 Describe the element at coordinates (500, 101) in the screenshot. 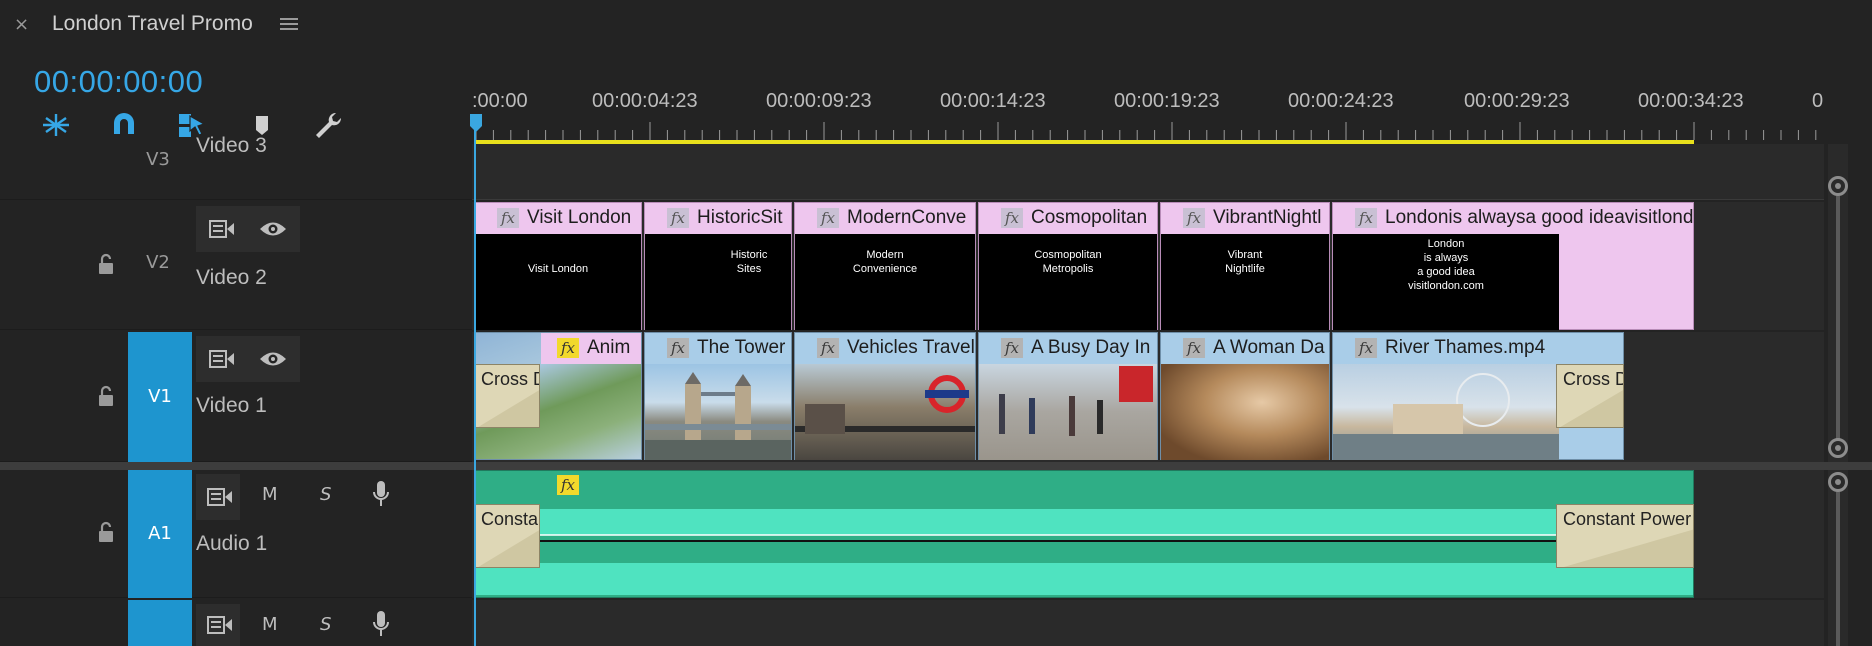

I see `ruler-label: :00:00` at that location.